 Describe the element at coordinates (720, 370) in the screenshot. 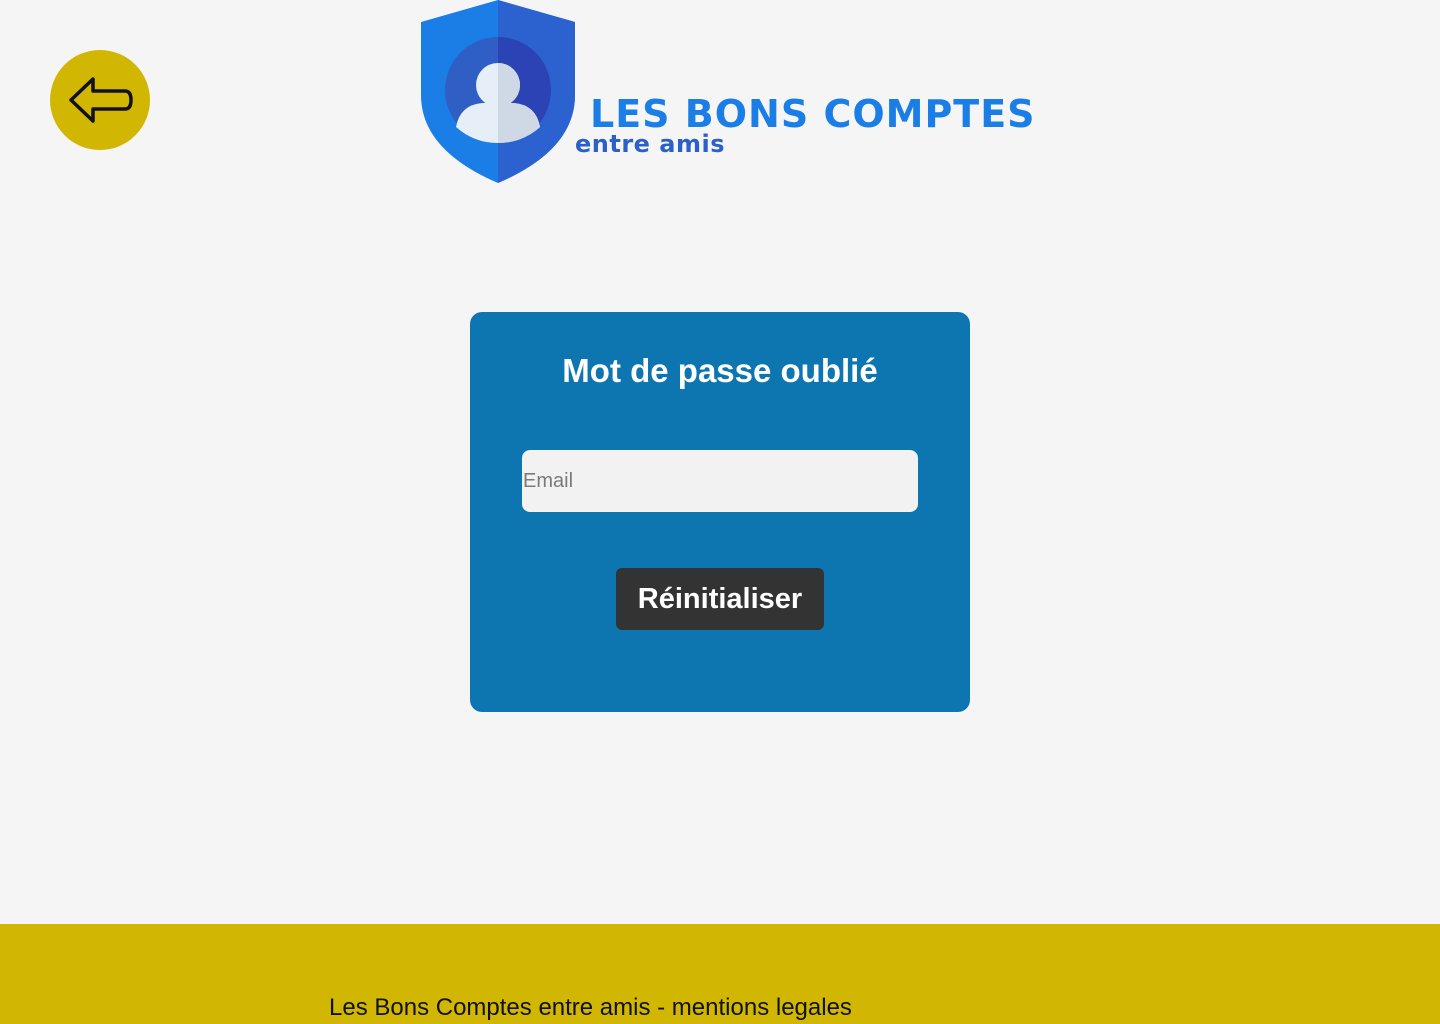

I see `form-title: Mot de passe oublié` at that location.